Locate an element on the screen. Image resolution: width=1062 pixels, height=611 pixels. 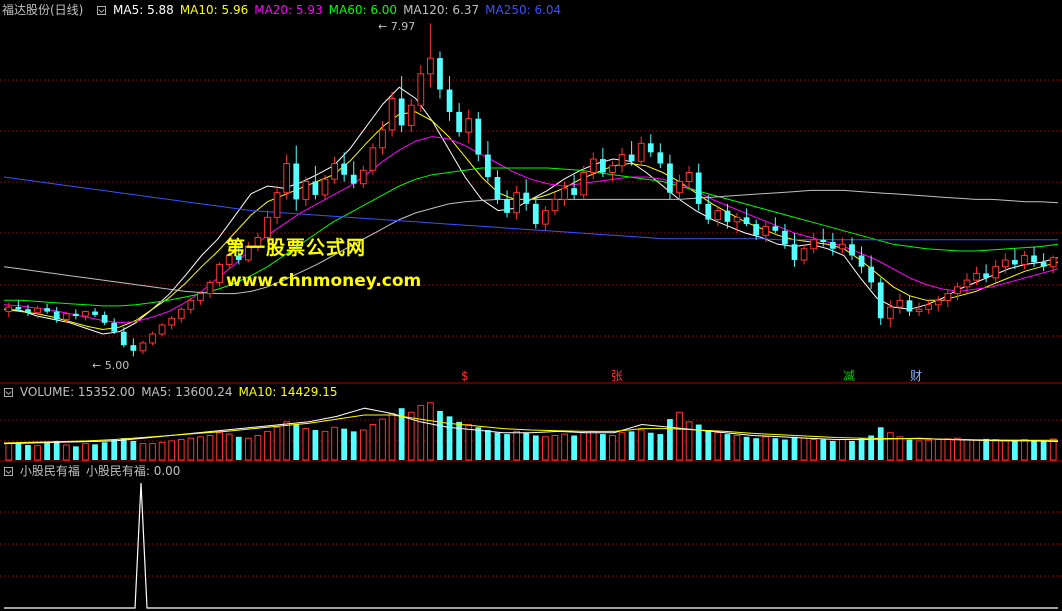
event-mark-zhang: 张 is located at coordinates (617, 376).